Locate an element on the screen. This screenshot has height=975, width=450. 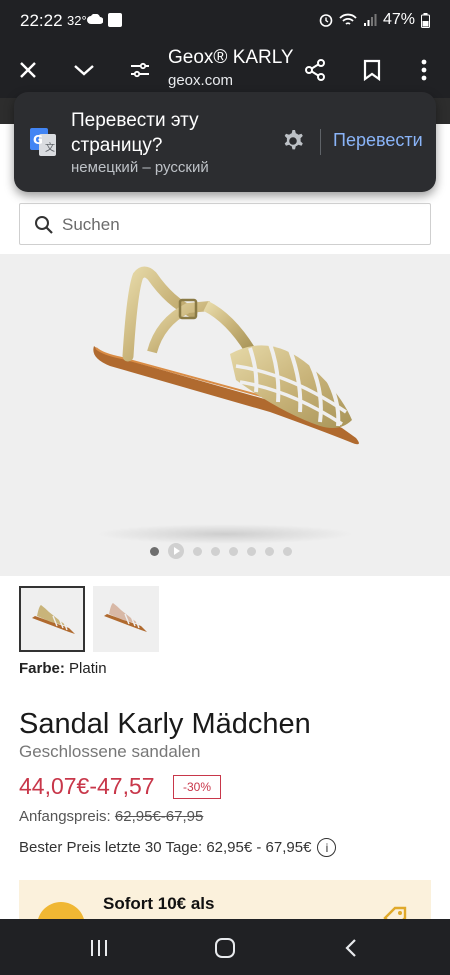
color-label-key: Farbe: is located at coordinates (42, 668).